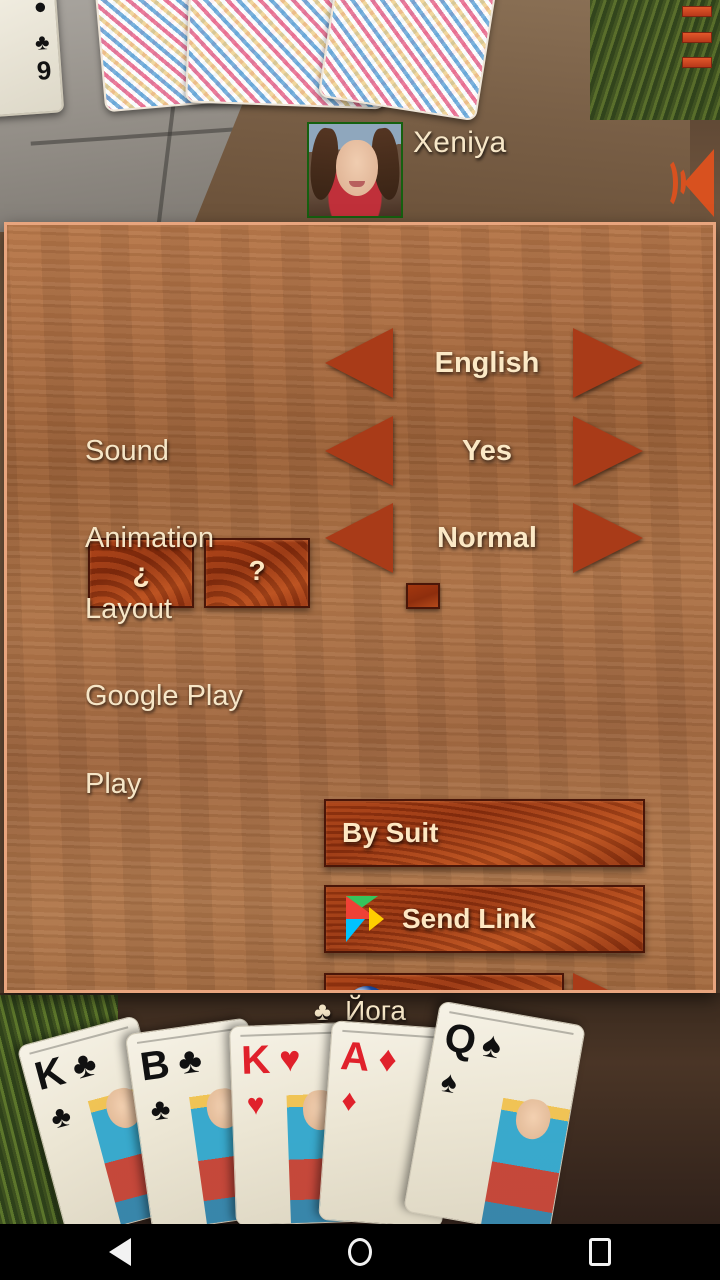 This screenshot has height=1280, width=720. Describe the element at coordinates (487, 450) in the screenshot. I see `sound-value: Yes` at that location.